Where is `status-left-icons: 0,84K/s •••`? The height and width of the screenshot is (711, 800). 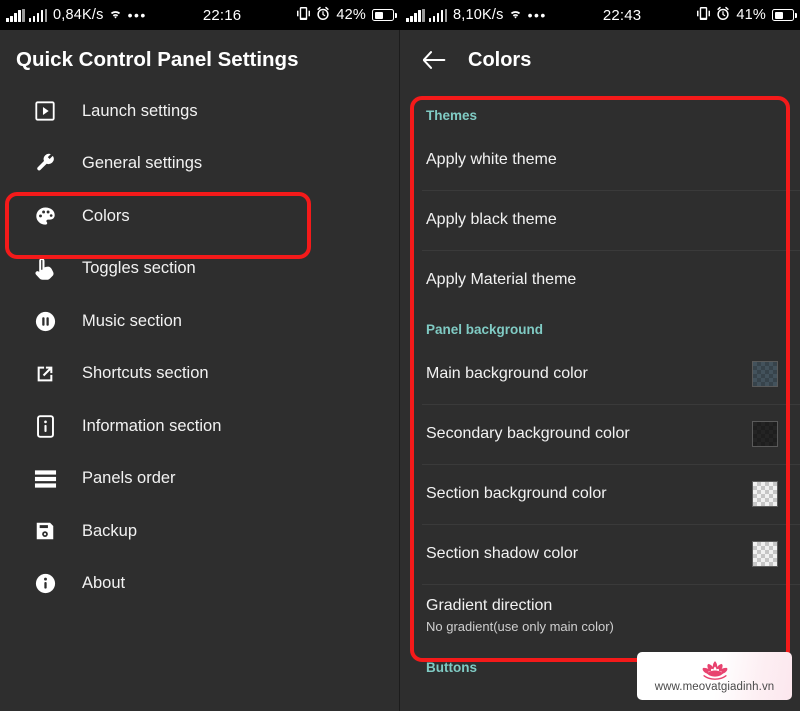
status-left-icons: 0,84K/s ••• is located at coordinates (73, 15).